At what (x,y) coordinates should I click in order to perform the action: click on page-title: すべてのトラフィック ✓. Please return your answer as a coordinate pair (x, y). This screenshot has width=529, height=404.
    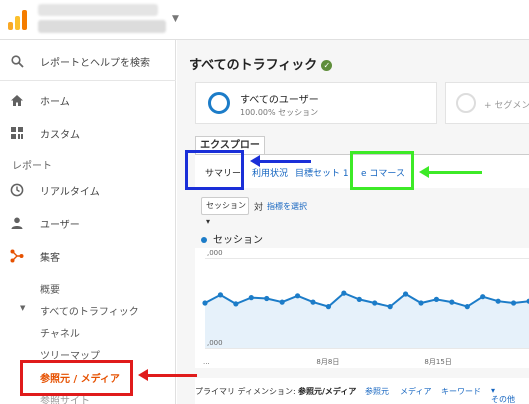
    Looking at the image, I should click on (261, 63).